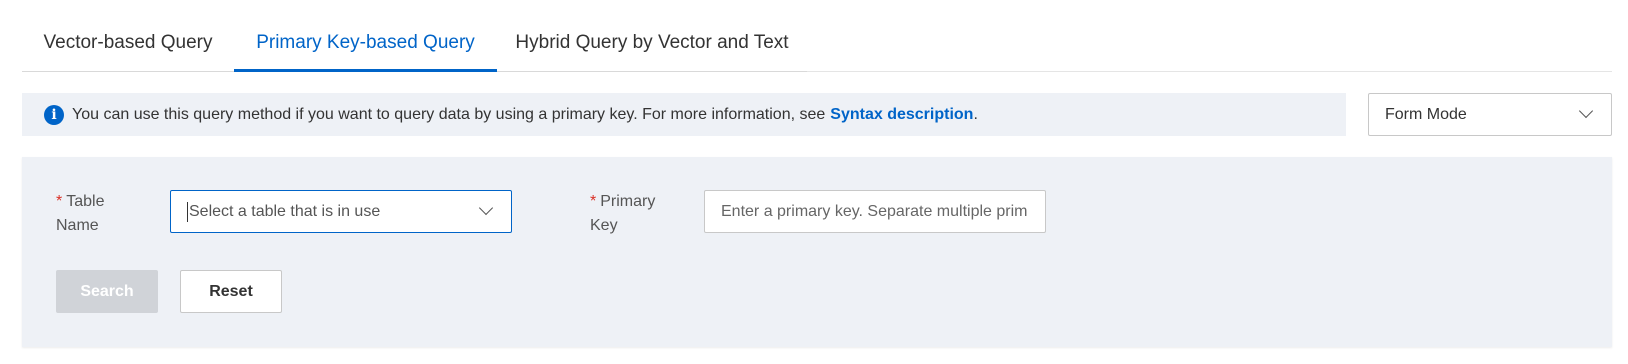 The image size is (1628, 364). What do you see at coordinates (901, 115) in the screenshot?
I see `syntax-description-link: Syntax description` at bounding box center [901, 115].